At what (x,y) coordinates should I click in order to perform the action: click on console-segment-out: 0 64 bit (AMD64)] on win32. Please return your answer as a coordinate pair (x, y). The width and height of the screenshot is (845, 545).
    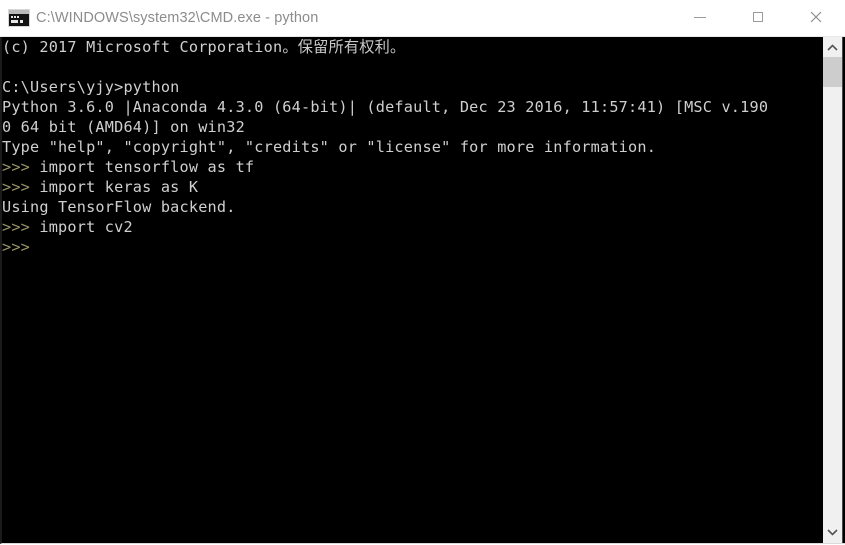
    Looking at the image, I should click on (123, 127).